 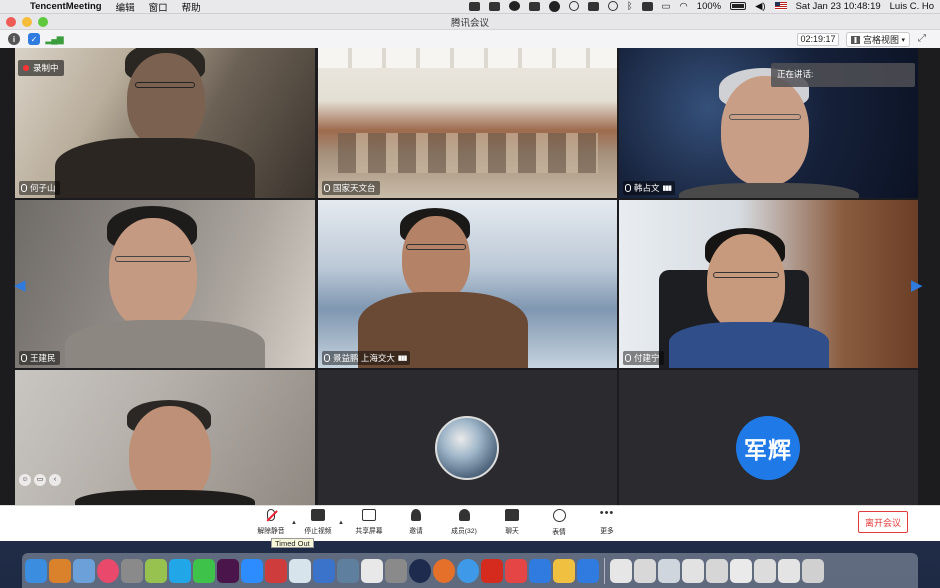 What do you see at coordinates (643, 358) in the screenshot?
I see `participant-label: 付建宁` at bounding box center [643, 358].